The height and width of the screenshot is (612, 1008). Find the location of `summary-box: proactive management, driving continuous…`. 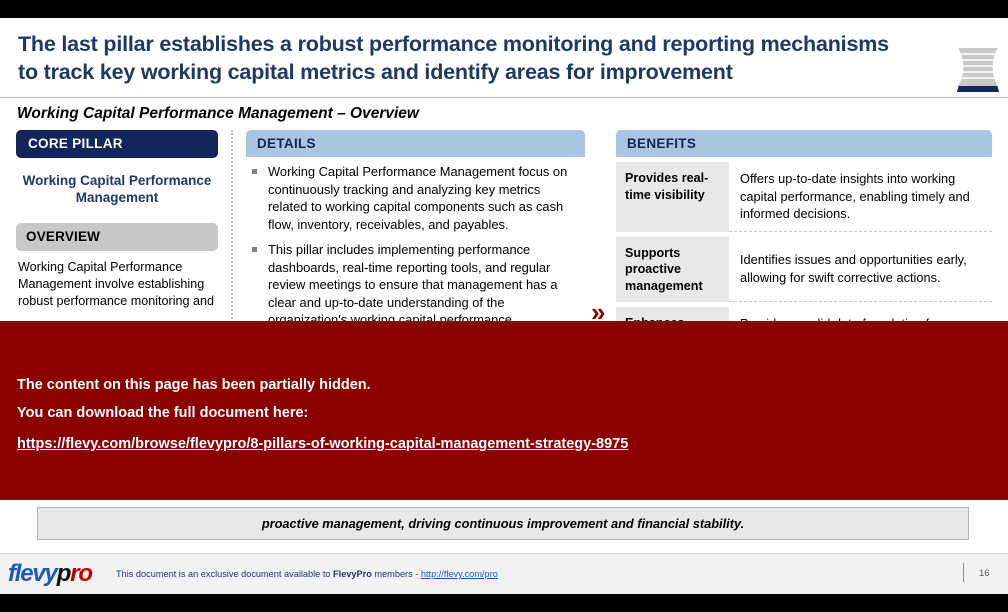

summary-box: proactive management, driving continuous… is located at coordinates (503, 523).